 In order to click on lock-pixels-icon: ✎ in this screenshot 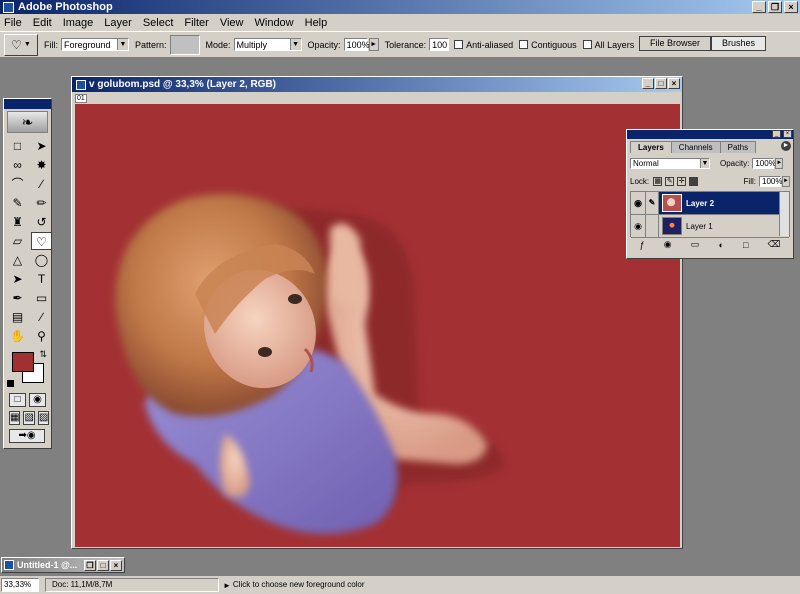, I will do `click(670, 181)`.